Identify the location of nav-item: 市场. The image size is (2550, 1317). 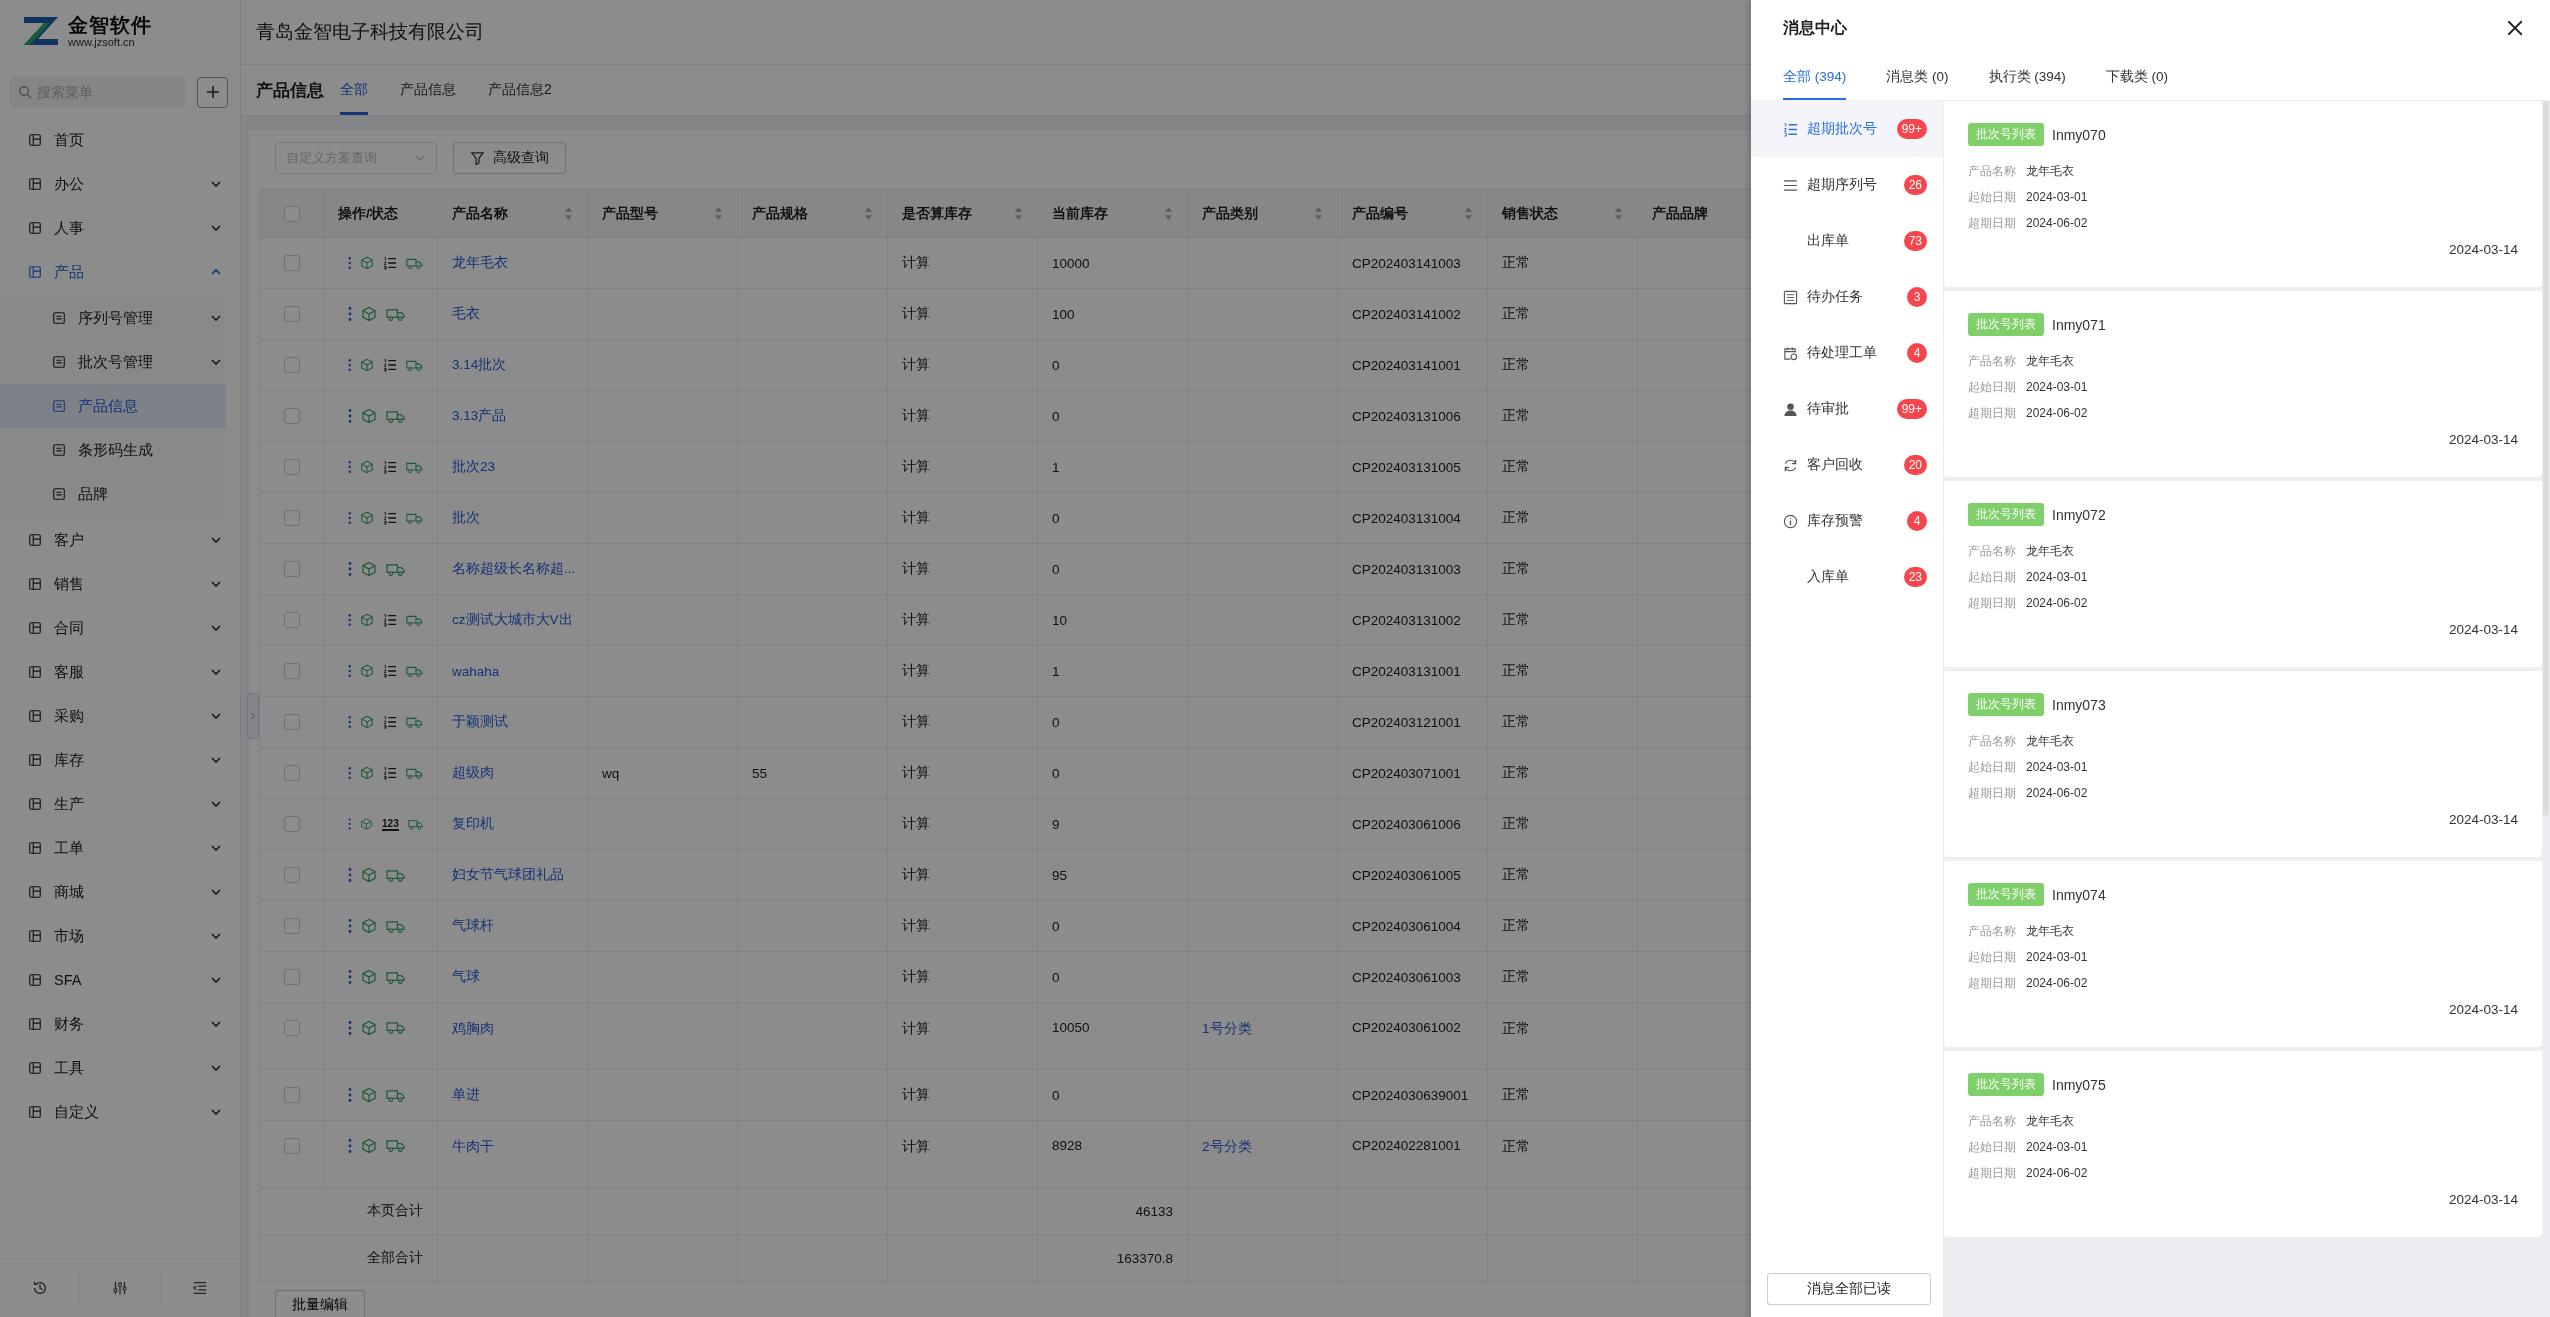
(120, 936).